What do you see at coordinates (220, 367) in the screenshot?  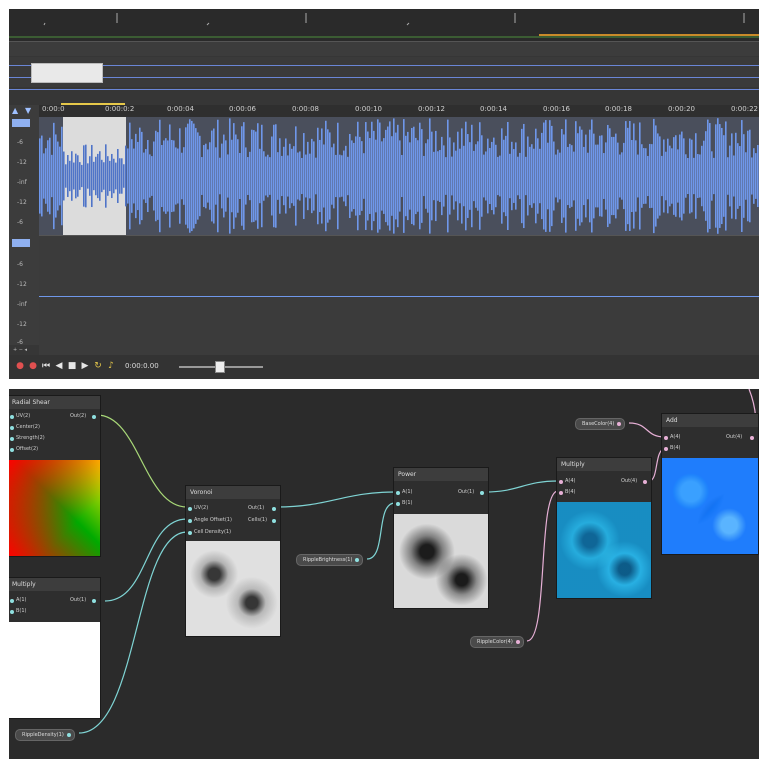 I see `volume-slider-thumb` at bounding box center [220, 367].